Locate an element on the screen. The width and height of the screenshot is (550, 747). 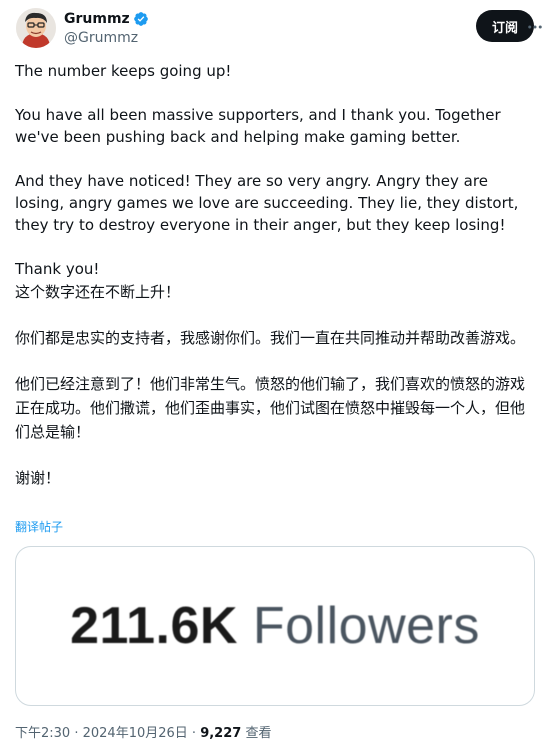
tweet-paragraph-en: The number keeps going up! is located at coordinates (123, 71).